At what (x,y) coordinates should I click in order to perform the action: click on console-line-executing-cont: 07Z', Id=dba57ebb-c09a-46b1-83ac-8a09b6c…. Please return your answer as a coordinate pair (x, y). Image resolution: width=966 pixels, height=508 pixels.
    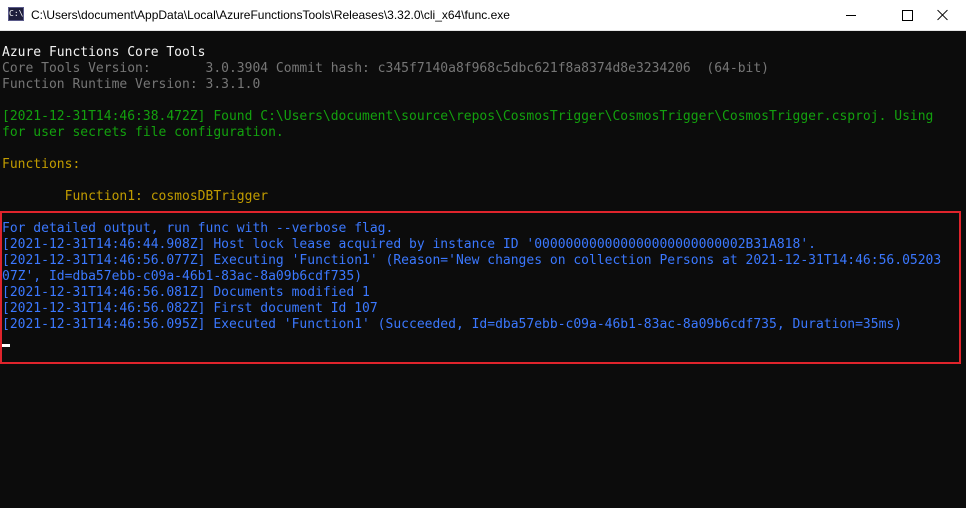
    Looking at the image, I should click on (182, 276).